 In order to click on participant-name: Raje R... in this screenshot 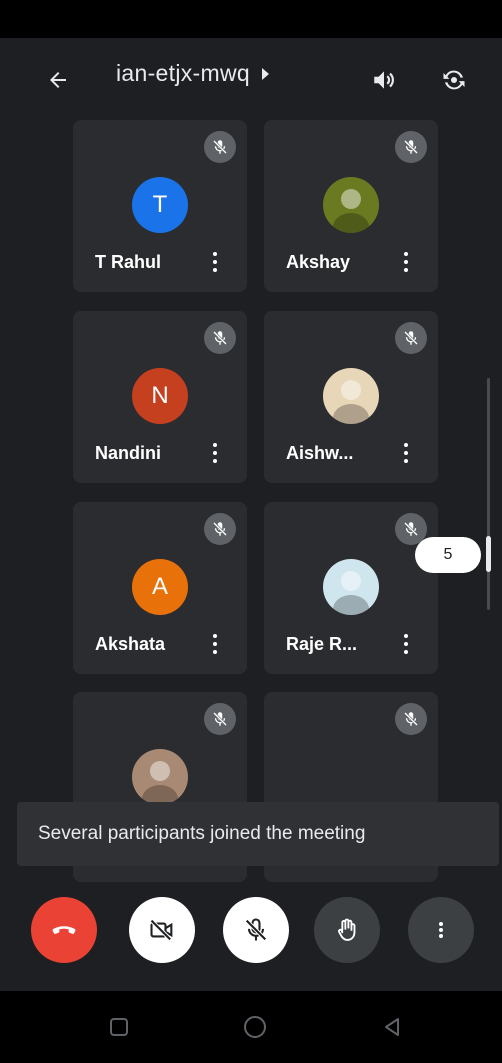, I will do `click(322, 644)`.